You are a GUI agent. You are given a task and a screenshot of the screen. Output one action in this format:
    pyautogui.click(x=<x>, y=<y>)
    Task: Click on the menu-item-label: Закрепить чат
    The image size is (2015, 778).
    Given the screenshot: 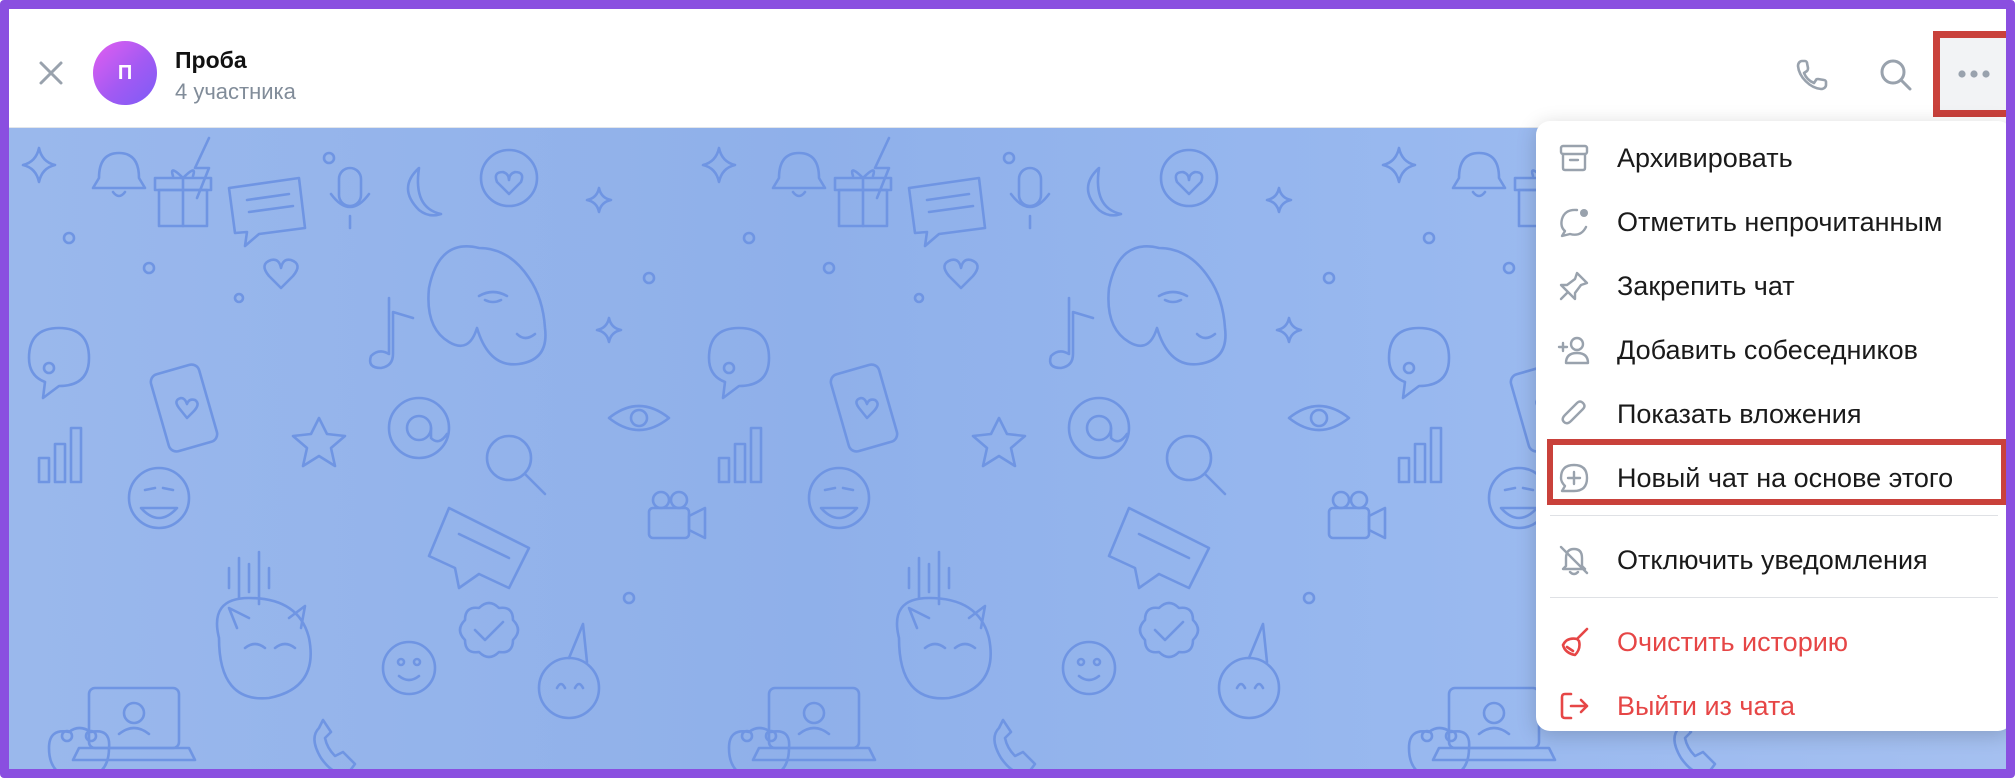 What is the action you would take?
    pyautogui.click(x=1706, y=285)
    